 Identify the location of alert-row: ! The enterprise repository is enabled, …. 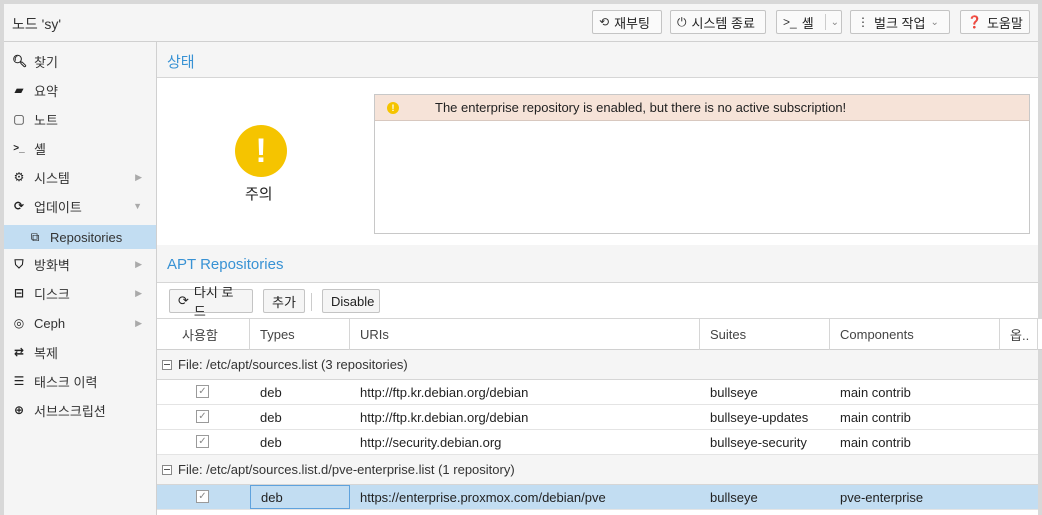
(702, 108).